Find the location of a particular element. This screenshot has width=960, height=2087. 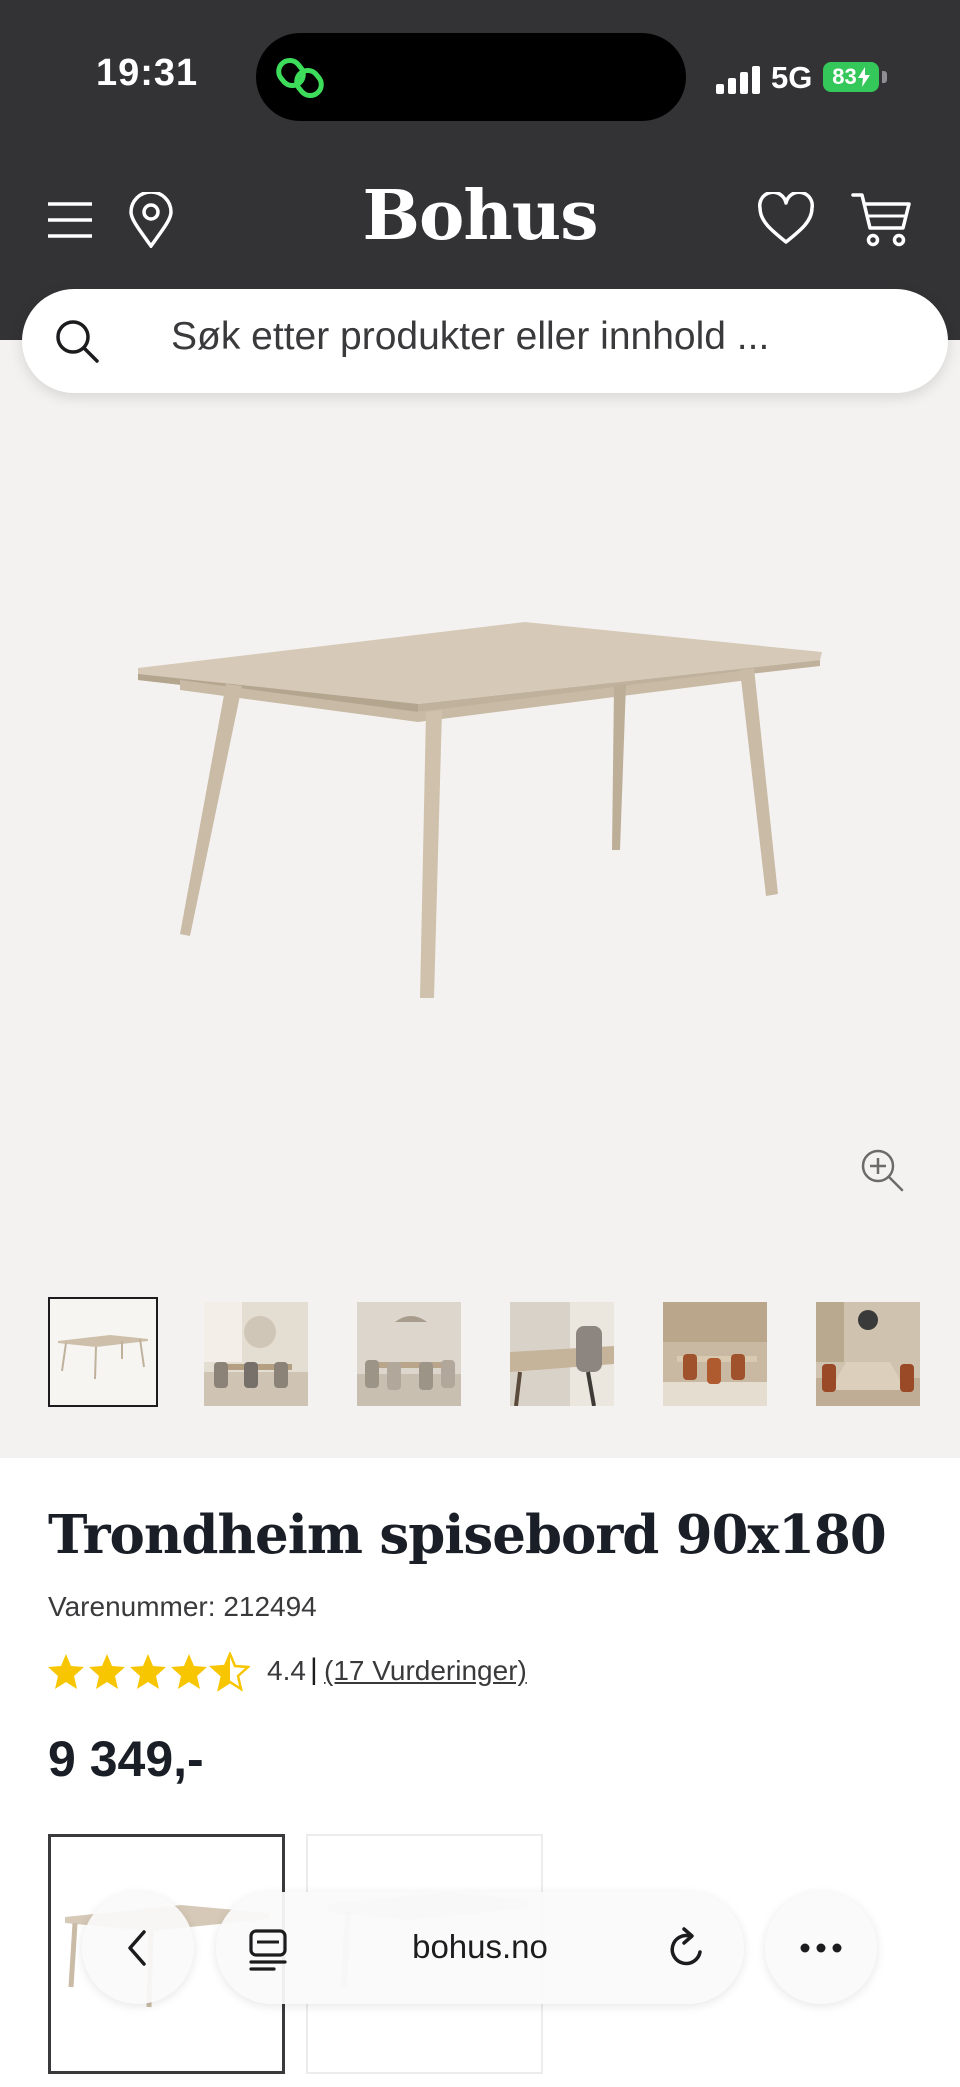

product-title: Trondheim spisebord 90x180 is located at coordinates (467, 1535).